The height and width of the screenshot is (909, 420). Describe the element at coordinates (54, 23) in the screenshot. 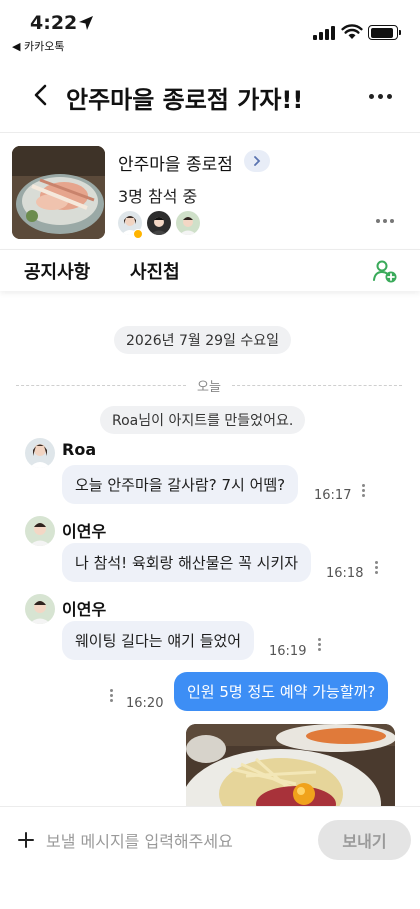

I see `status-time: 4:22` at that location.